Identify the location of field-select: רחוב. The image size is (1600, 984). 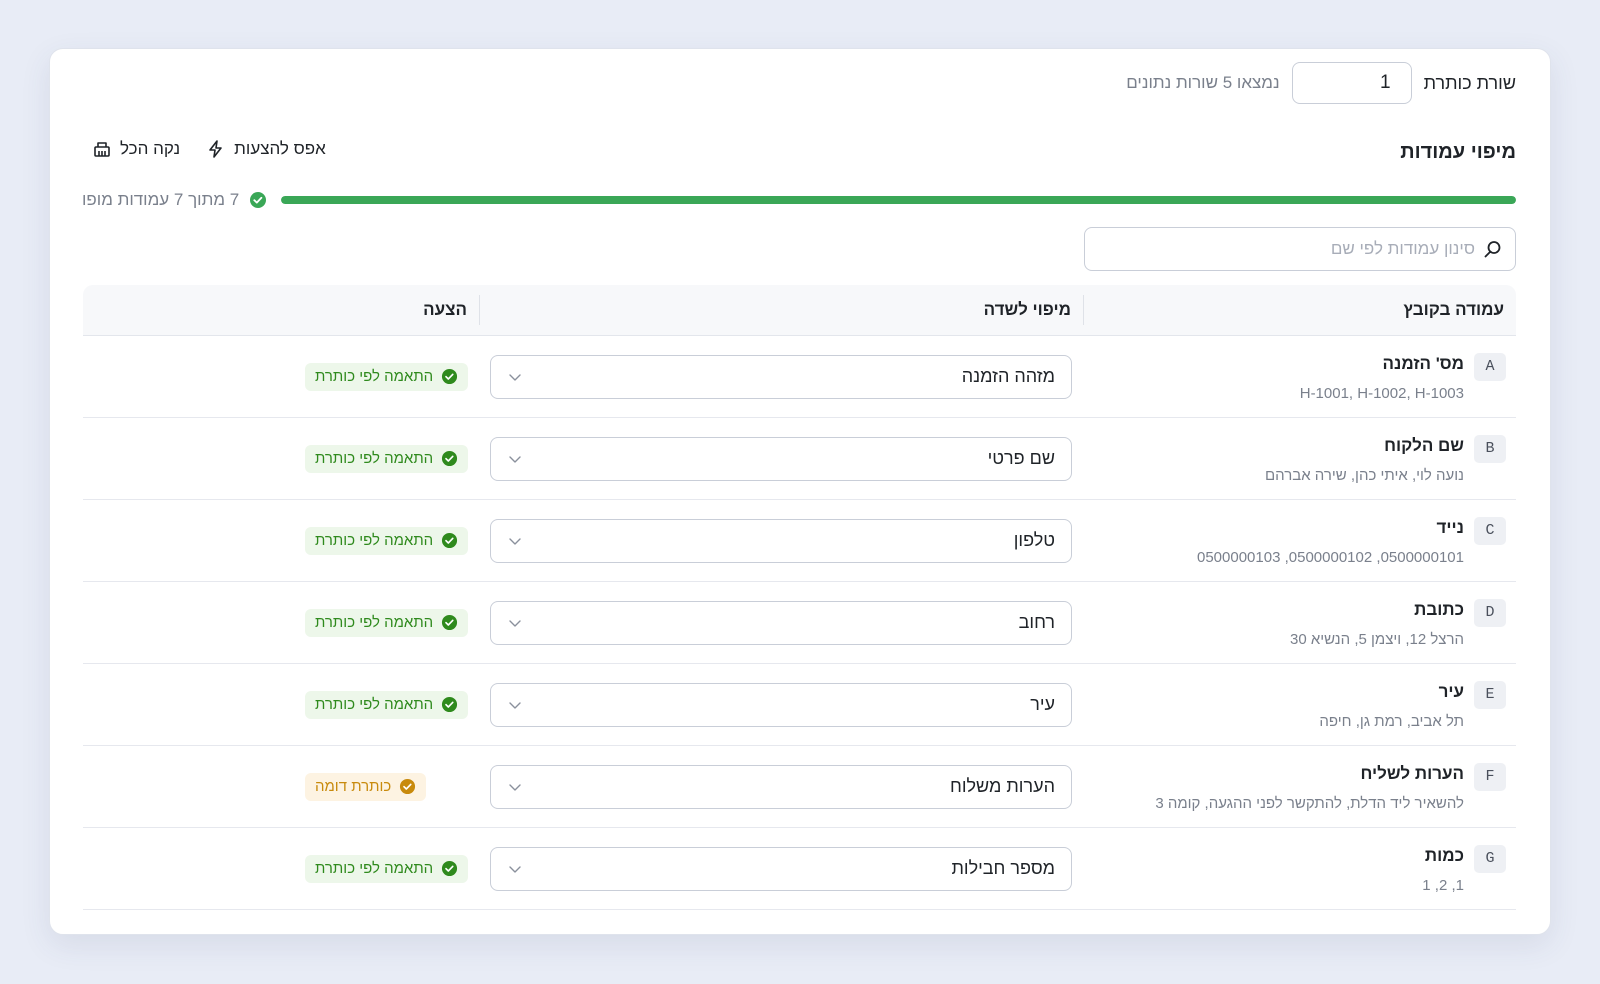
(781, 622).